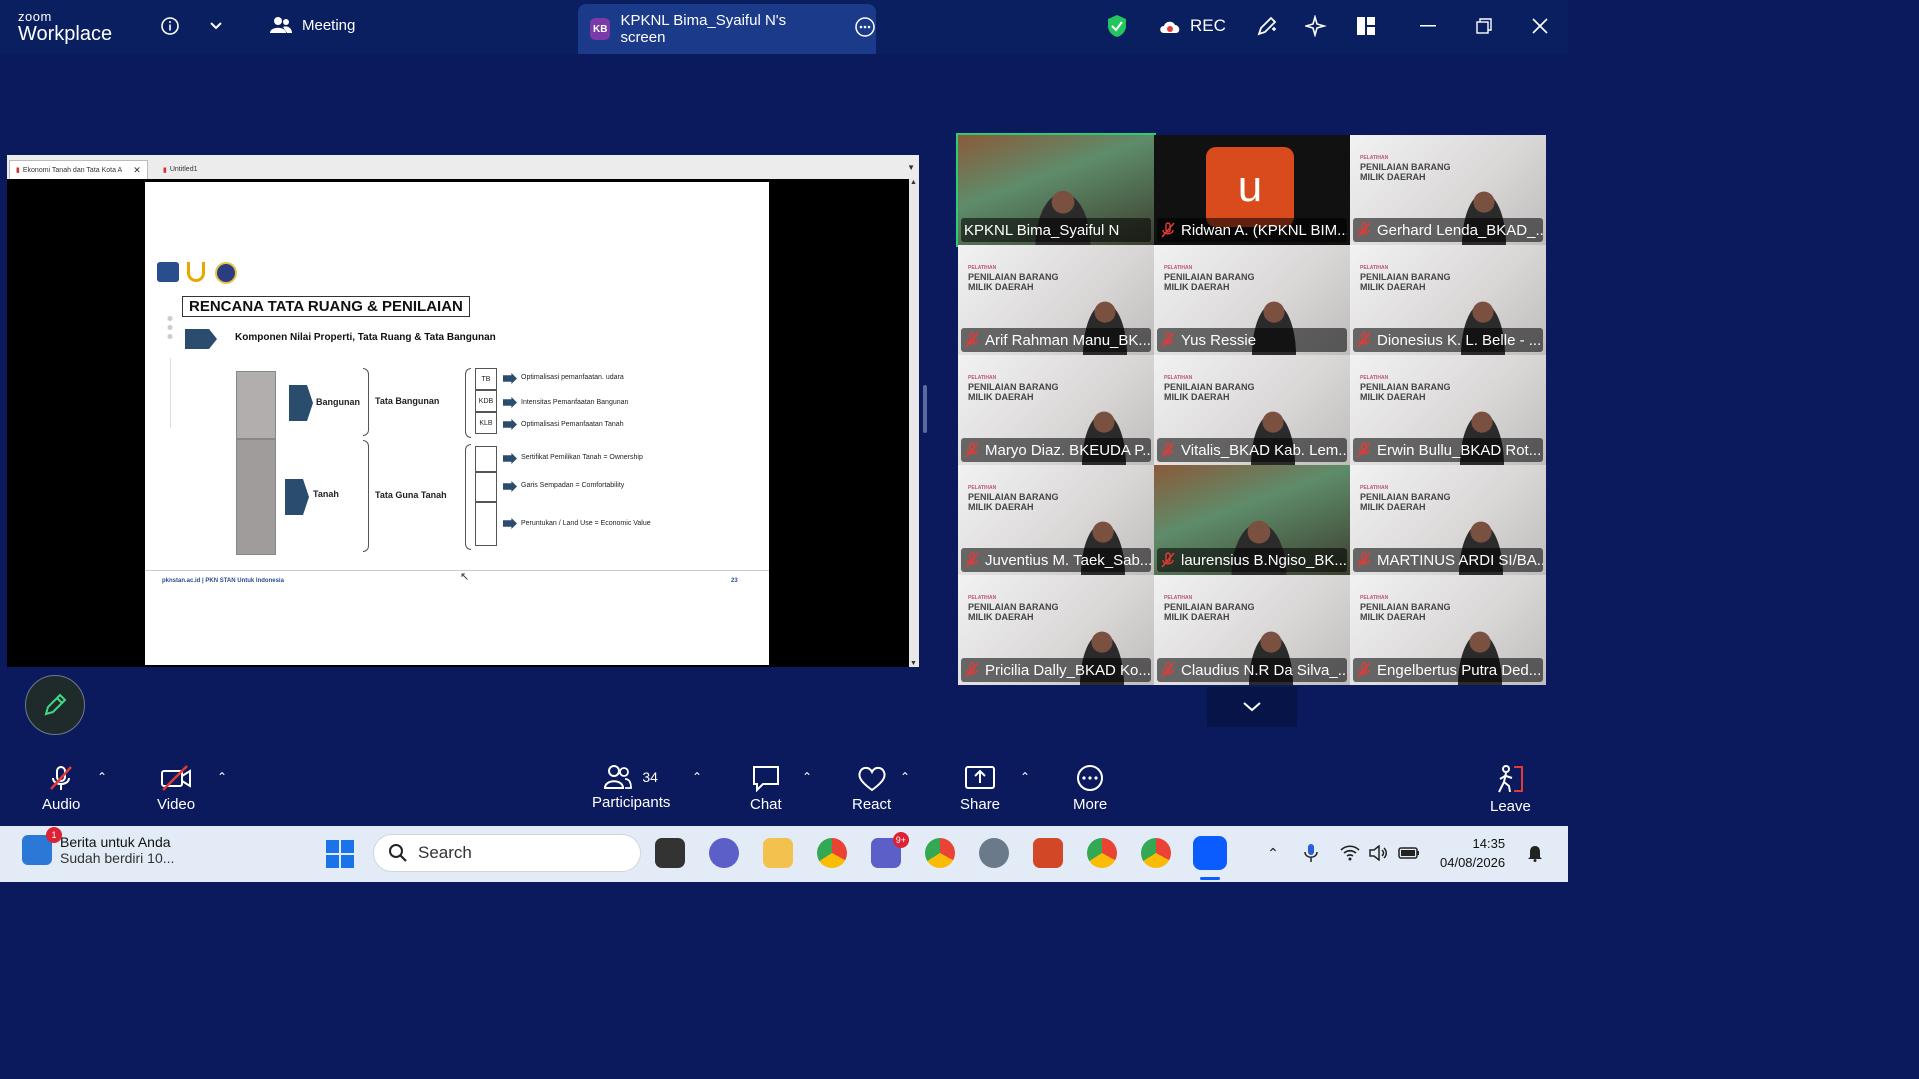 This screenshot has height=1079, width=1919. Describe the element at coordinates (176, 788) in the screenshot. I see `video-button: Video` at that location.